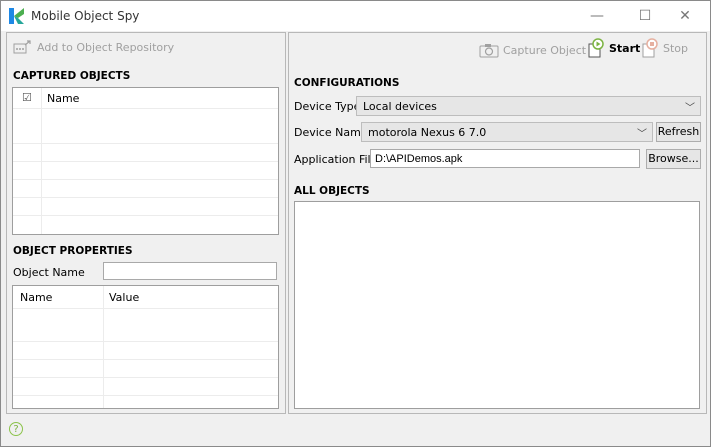  Describe the element at coordinates (72, 76) in the screenshot. I see `captured-objects-title: CAPTURED OBJECTS` at that location.